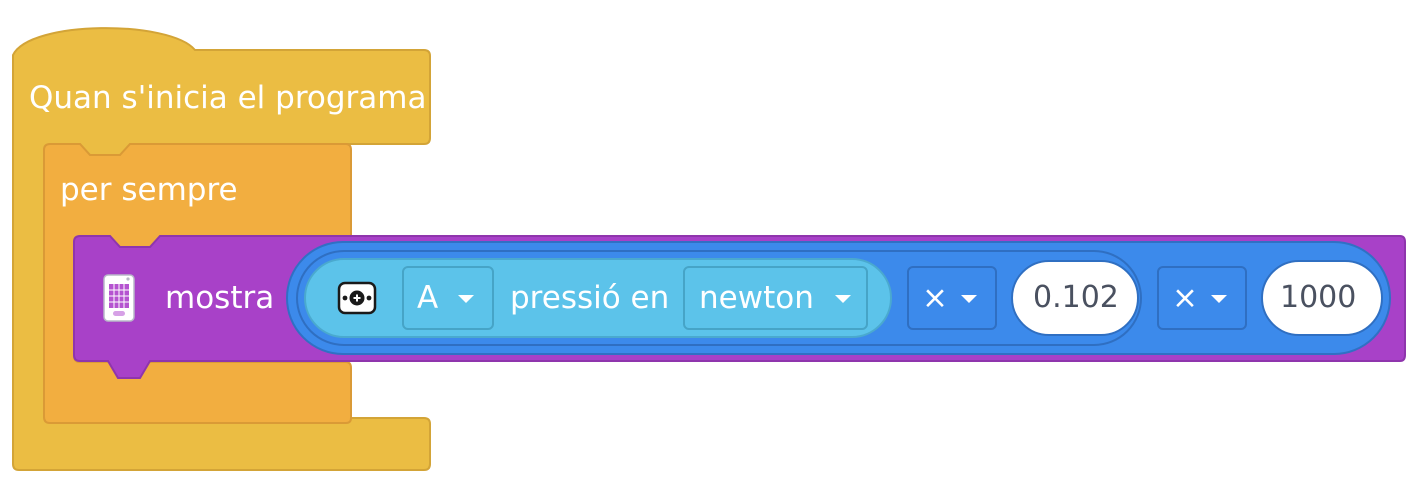 This screenshot has height=488, width=1420. I want to click on operand-2-value: 1000, so click(1318, 297).